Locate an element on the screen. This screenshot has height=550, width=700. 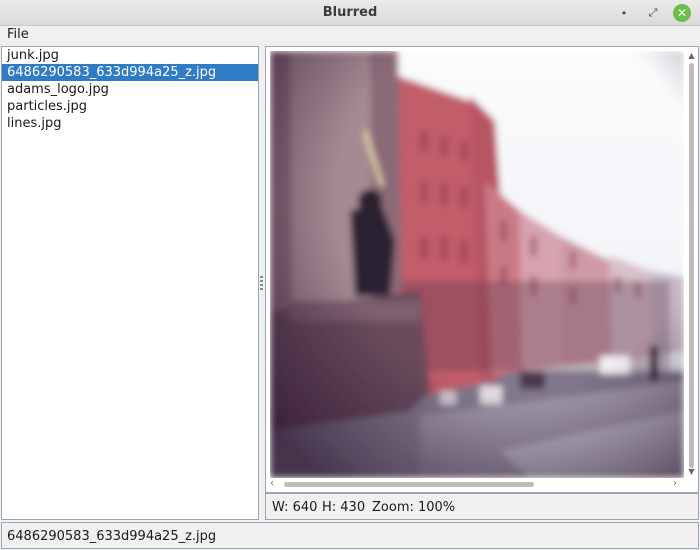
status-bar: 6486290583_633d994a25_z.jpg is located at coordinates (350, 535).